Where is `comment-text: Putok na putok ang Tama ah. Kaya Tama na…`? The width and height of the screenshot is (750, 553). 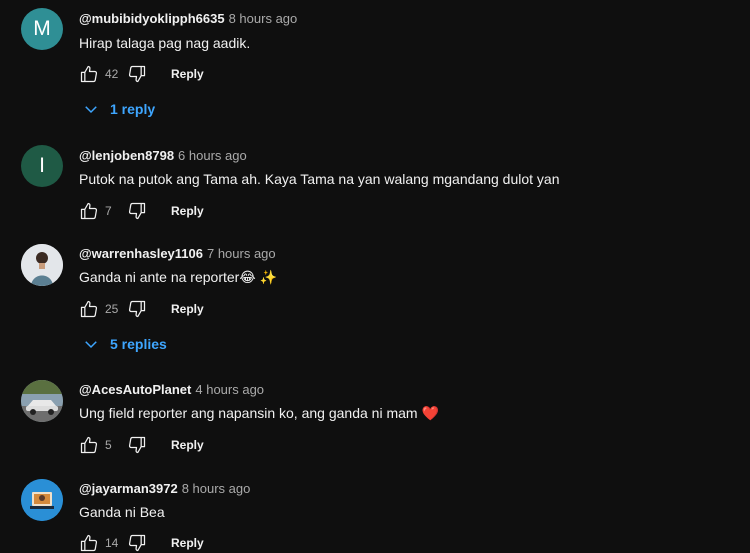
comment-text: Putok na putok ang Tama ah. Kaya Tama na… is located at coordinates (319, 179).